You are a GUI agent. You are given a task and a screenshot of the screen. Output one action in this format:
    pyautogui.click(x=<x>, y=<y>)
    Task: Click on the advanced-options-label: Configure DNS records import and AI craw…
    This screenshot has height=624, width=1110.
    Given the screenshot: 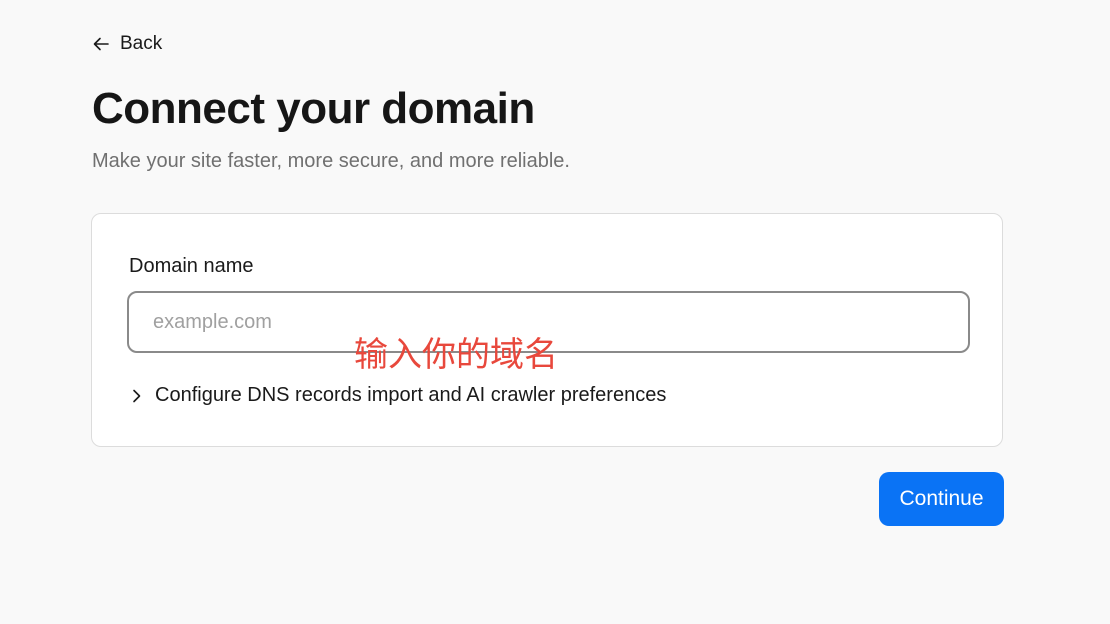 What is the action you would take?
    pyautogui.click(x=411, y=395)
    